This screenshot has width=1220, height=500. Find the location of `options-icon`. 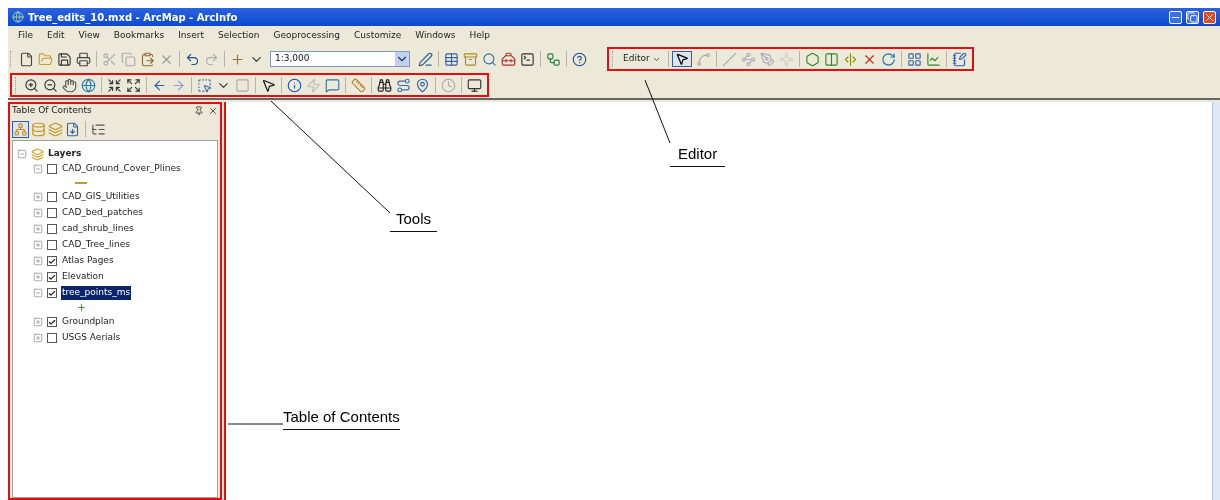

options-icon is located at coordinates (98, 129).